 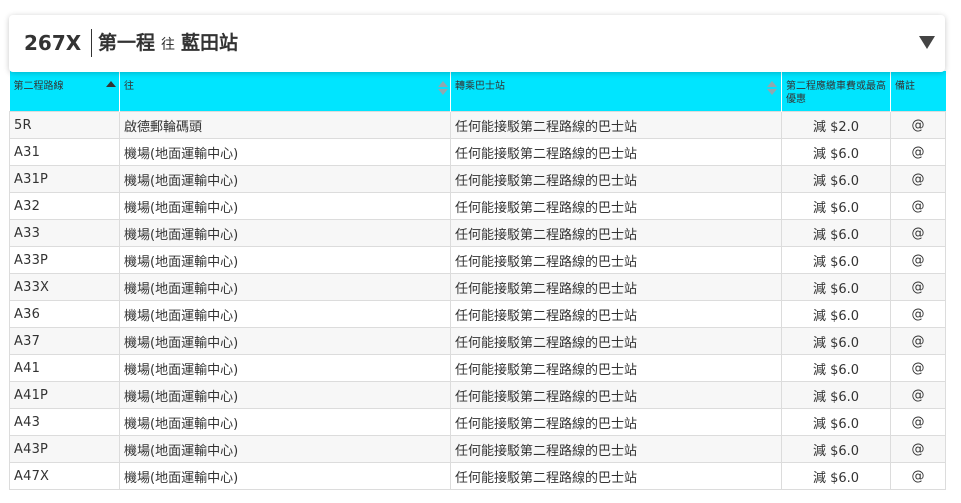 What do you see at coordinates (64, 206) in the screenshot?
I see `cell-second-route: A32` at bounding box center [64, 206].